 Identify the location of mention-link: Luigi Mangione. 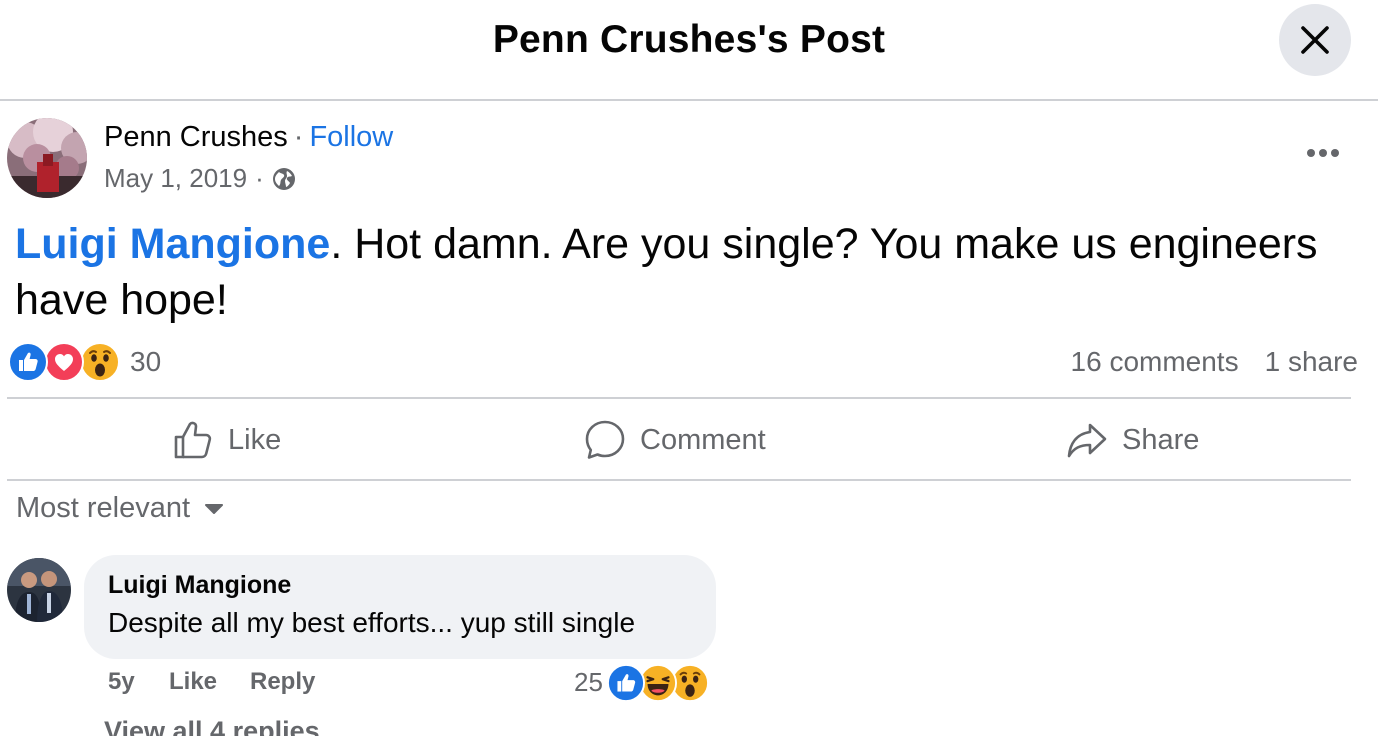
(172, 244).